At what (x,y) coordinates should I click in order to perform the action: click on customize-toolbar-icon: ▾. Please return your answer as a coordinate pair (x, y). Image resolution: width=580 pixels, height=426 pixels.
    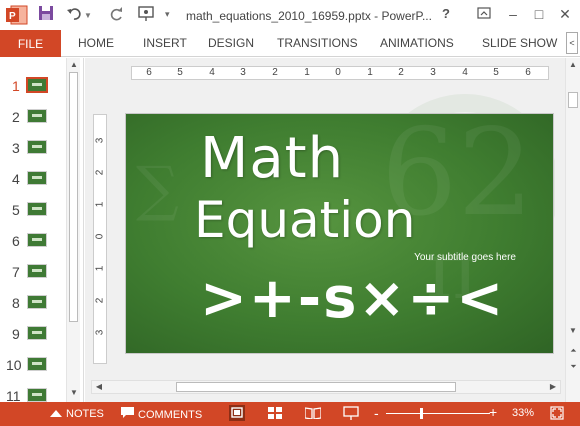
    Looking at the image, I should click on (167, 14).